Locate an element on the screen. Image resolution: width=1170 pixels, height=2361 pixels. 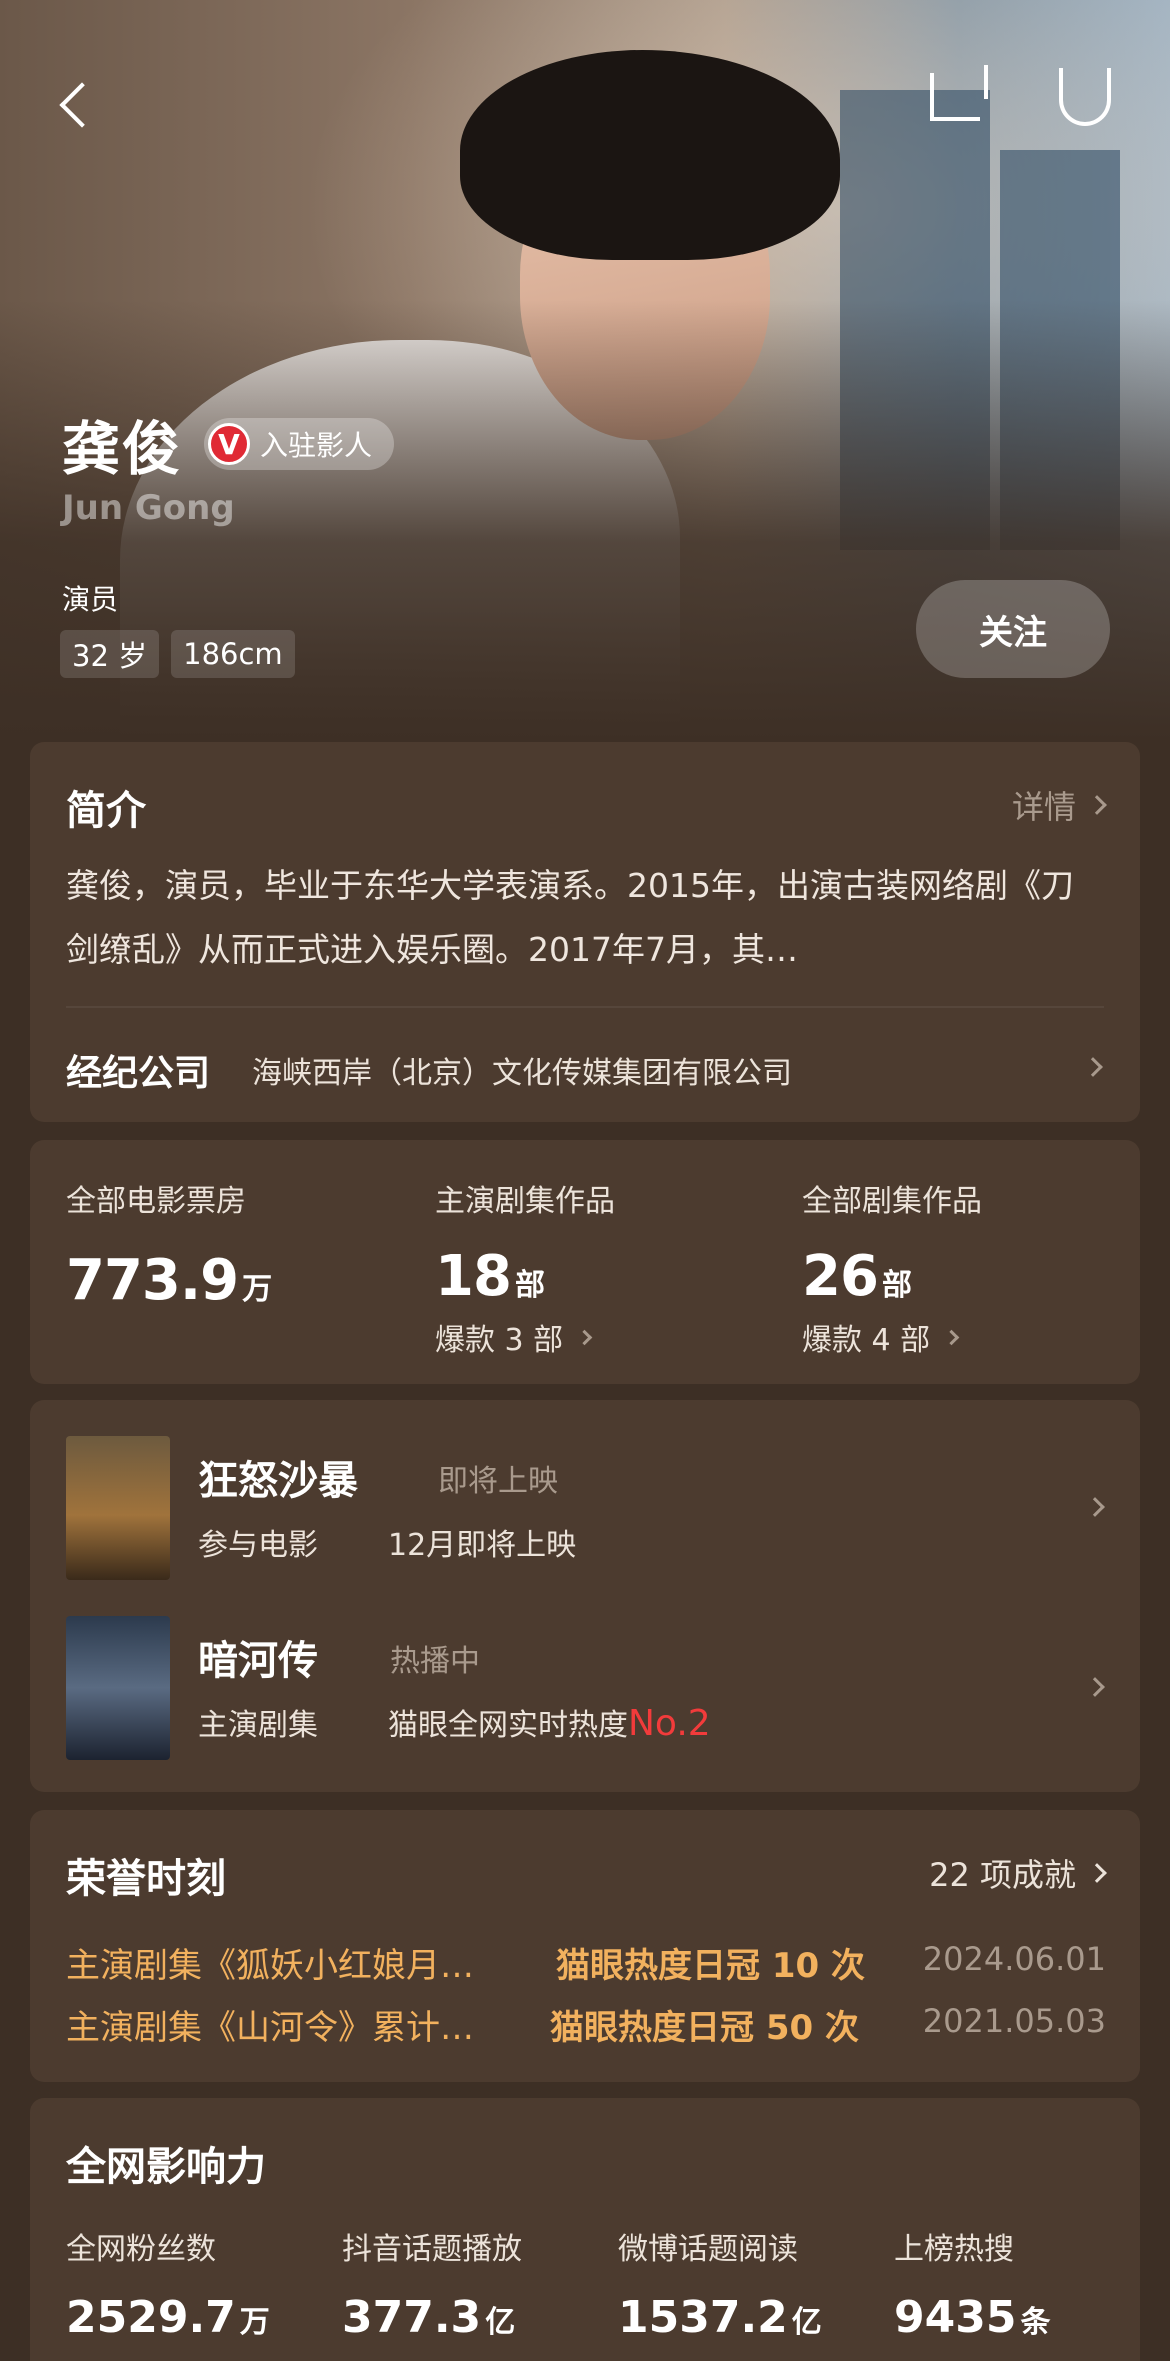
height-tag: 186cm is located at coordinates (233, 654).